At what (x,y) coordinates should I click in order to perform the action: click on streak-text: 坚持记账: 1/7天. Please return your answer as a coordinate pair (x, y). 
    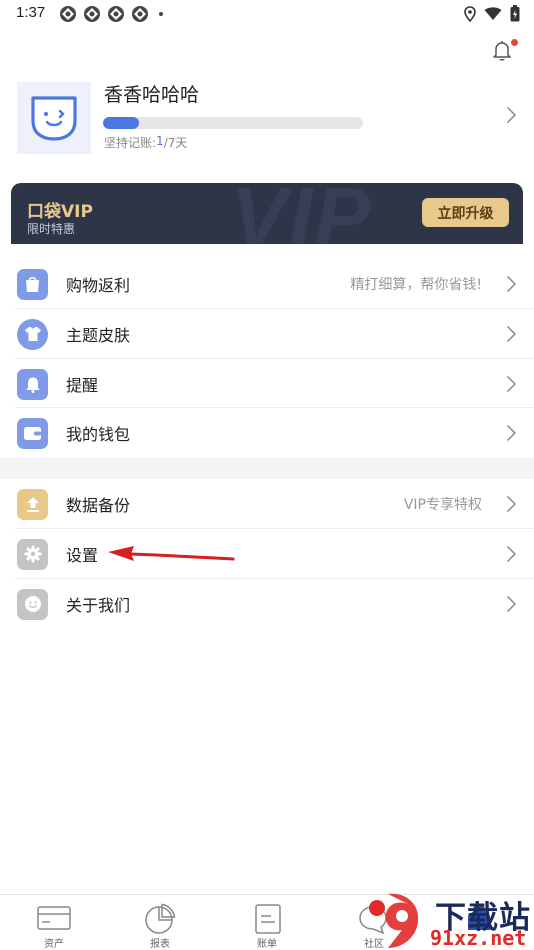
    Looking at the image, I should click on (145, 142).